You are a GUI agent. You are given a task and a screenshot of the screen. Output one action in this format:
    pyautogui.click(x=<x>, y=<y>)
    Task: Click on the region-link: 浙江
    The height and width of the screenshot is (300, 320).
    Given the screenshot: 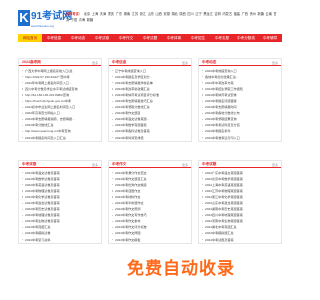 What is the action you would take?
    pyautogui.click(x=143, y=14)
    